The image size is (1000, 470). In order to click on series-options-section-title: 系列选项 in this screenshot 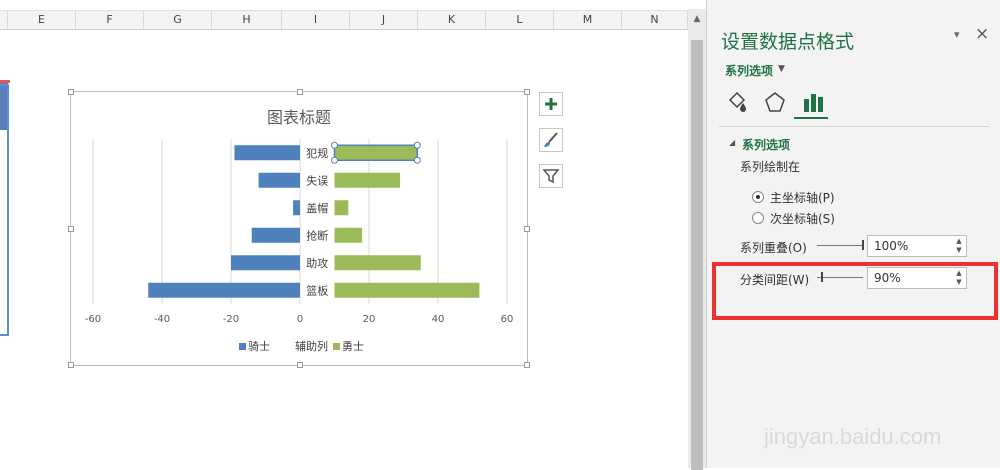, I will do `click(766, 144)`.